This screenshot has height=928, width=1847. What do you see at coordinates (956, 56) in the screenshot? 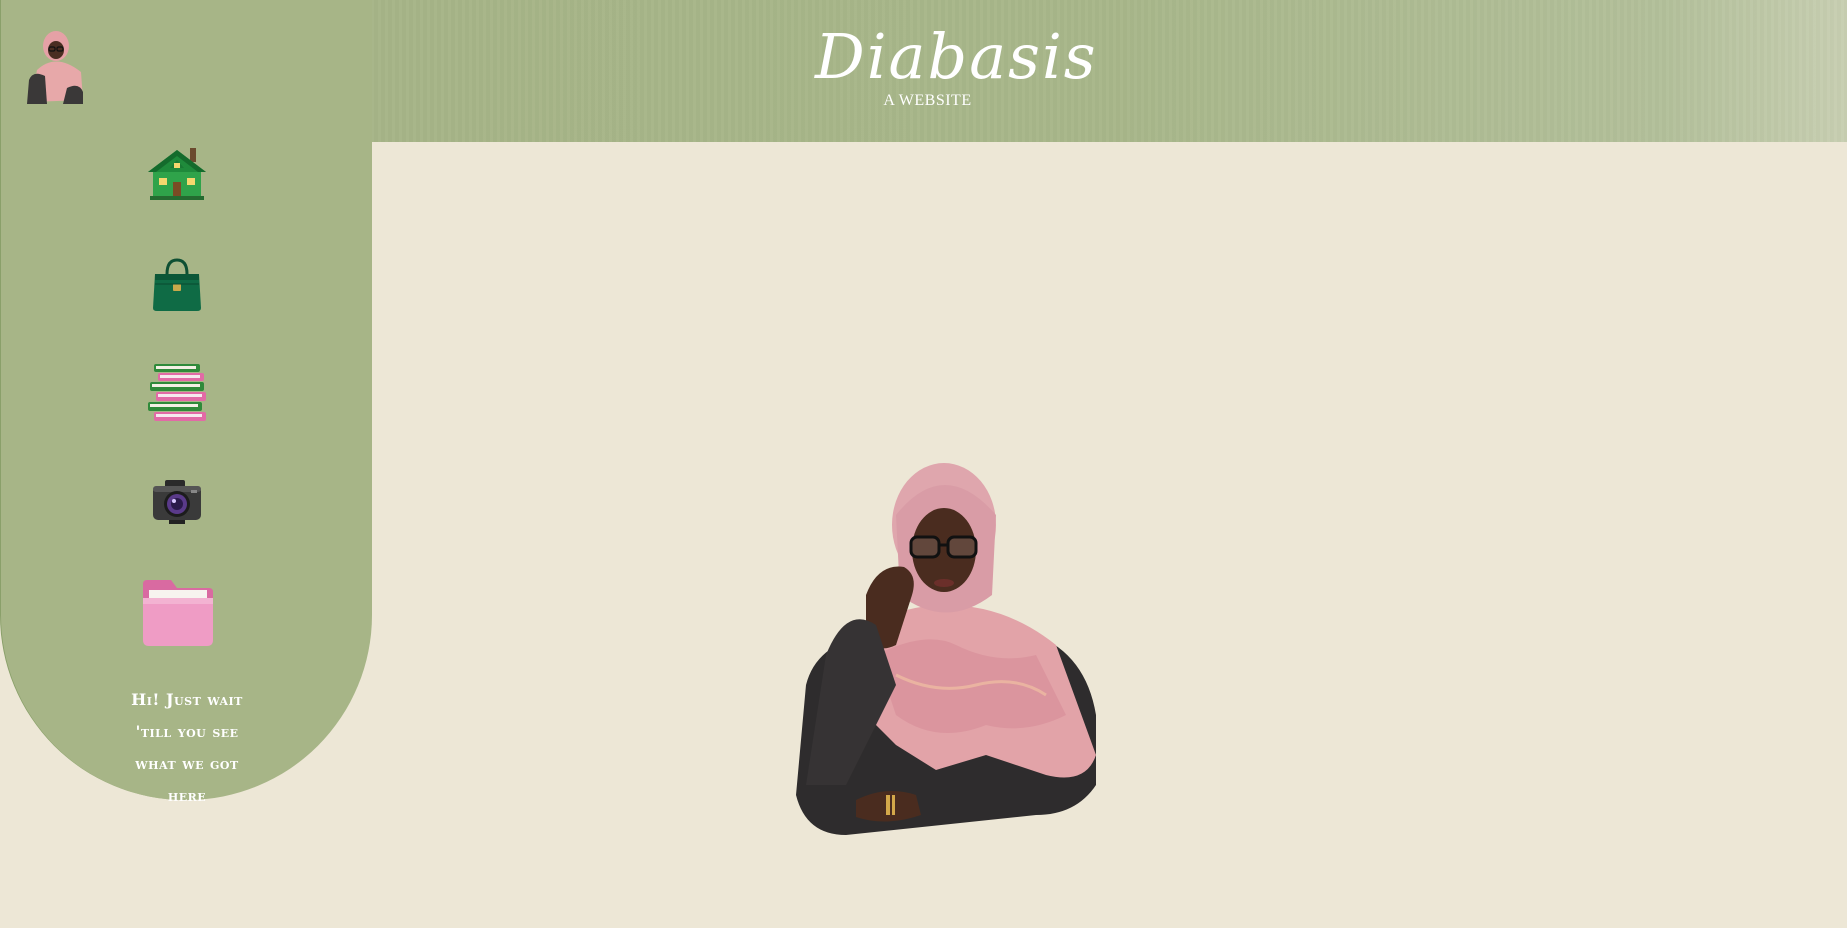
I see `site-title: Diabasis` at bounding box center [956, 56].